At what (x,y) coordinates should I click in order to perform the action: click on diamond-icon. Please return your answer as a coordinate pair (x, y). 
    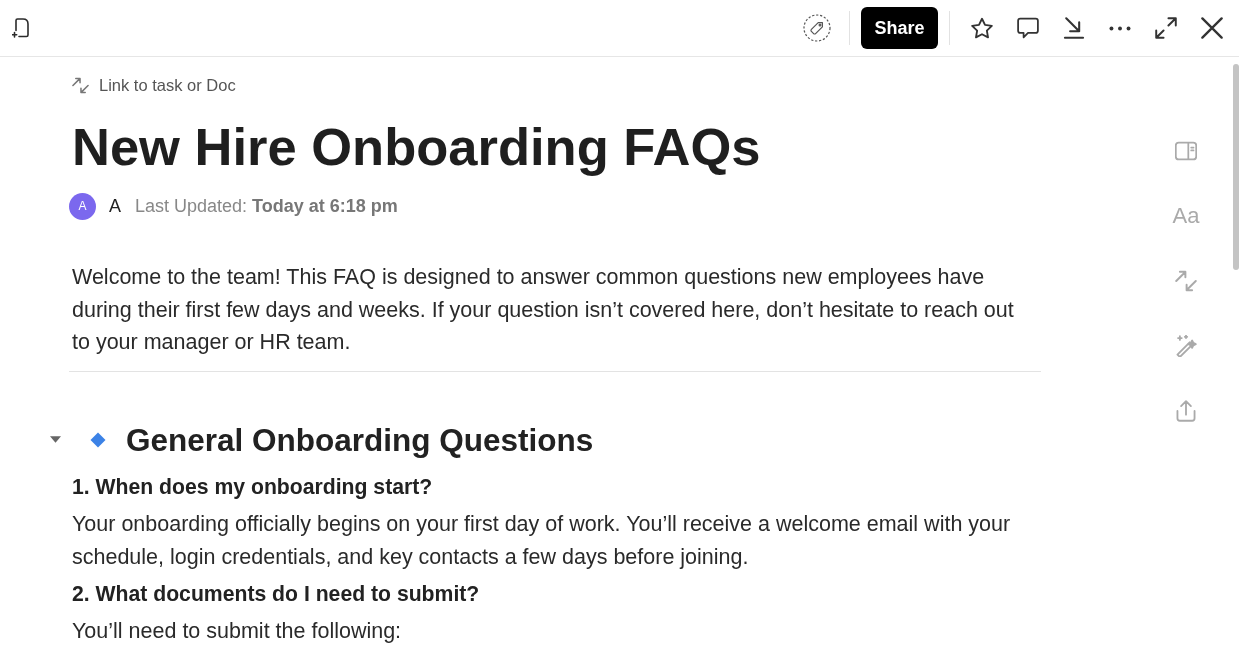
    Looking at the image, I should click on (98, 439).